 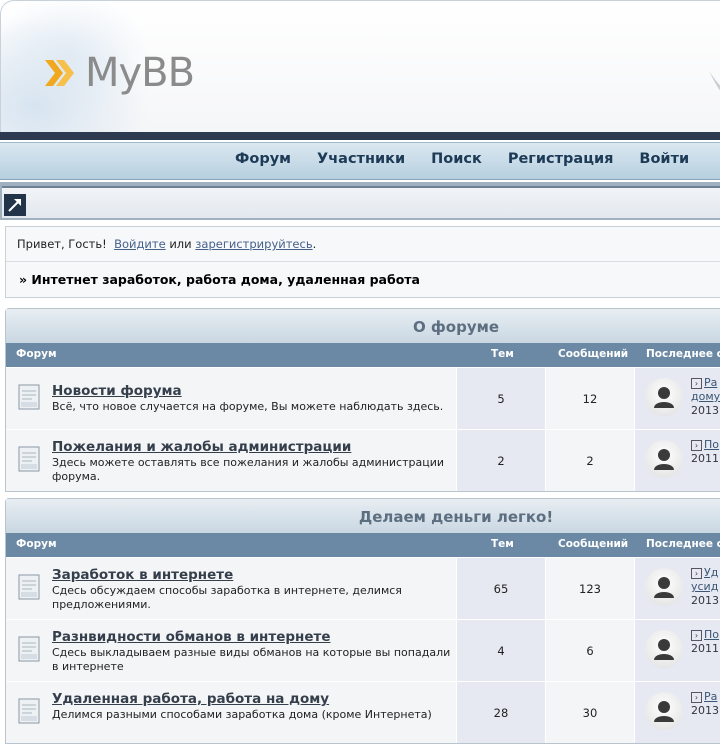 What do you see at coordinates (714, 81) in the screenshot?
I see `header-decoration-icon` at bounding box center [714, 81].